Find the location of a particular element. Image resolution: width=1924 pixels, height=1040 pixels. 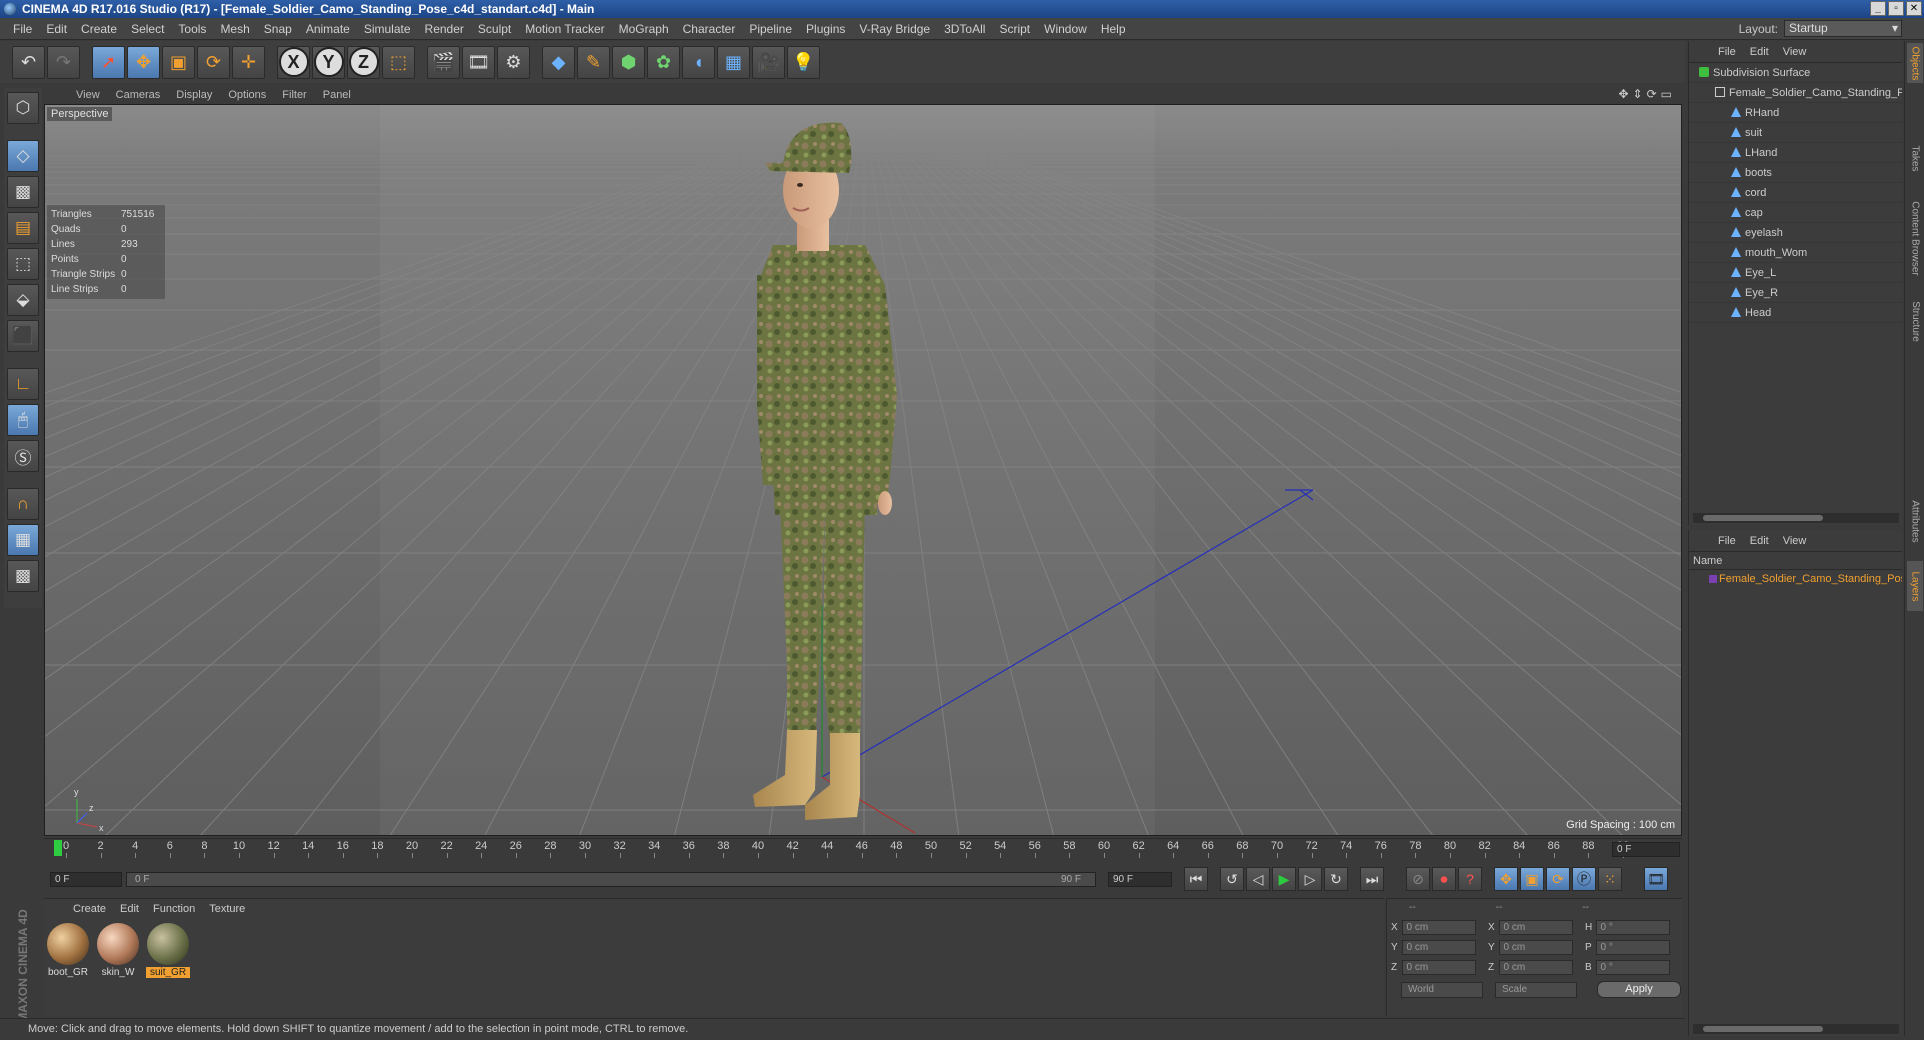

layer-menu-edit: Edit is located at coordinates (1759, 541).